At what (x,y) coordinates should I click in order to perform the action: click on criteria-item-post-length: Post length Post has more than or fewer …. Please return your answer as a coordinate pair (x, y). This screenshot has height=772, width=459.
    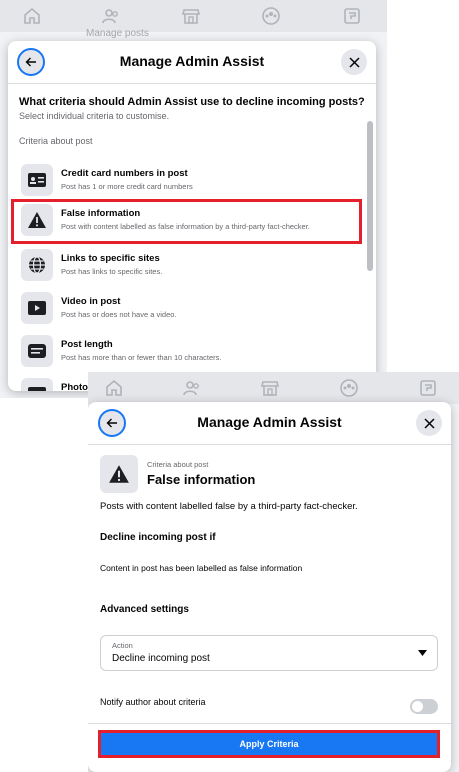
    Looking at the image, I should click on (181, 353).